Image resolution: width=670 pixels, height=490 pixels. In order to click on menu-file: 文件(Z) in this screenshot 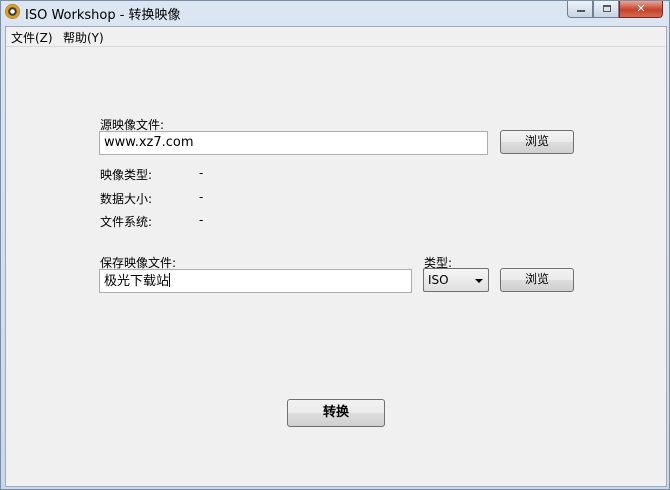, I will do `click(32, 37)`.